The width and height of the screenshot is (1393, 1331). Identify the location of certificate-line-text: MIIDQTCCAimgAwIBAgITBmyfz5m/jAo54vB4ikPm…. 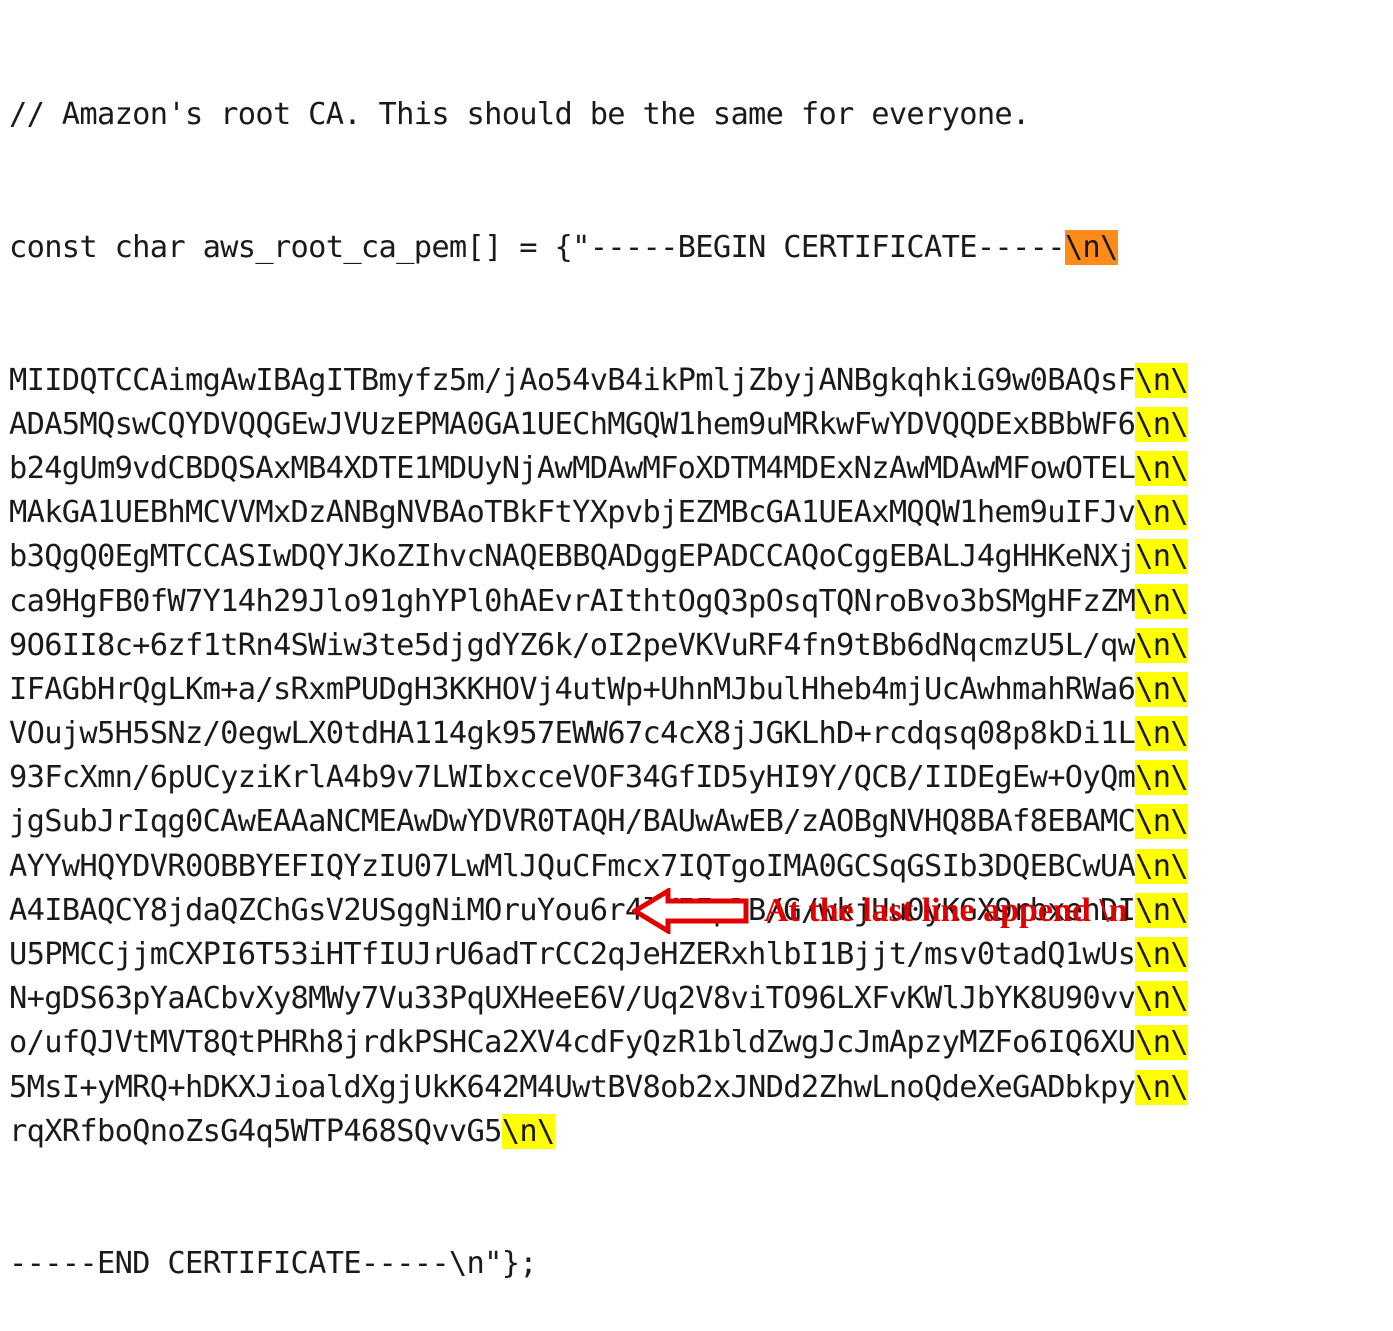
(572, 380).